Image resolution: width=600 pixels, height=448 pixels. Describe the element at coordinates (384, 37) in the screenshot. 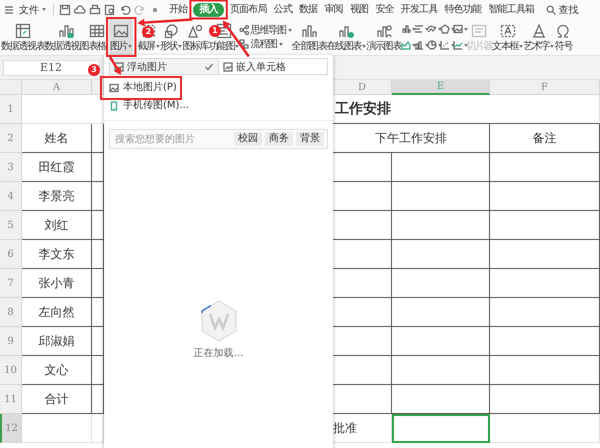

I see `ribbon-button: 演示图表` at that location.